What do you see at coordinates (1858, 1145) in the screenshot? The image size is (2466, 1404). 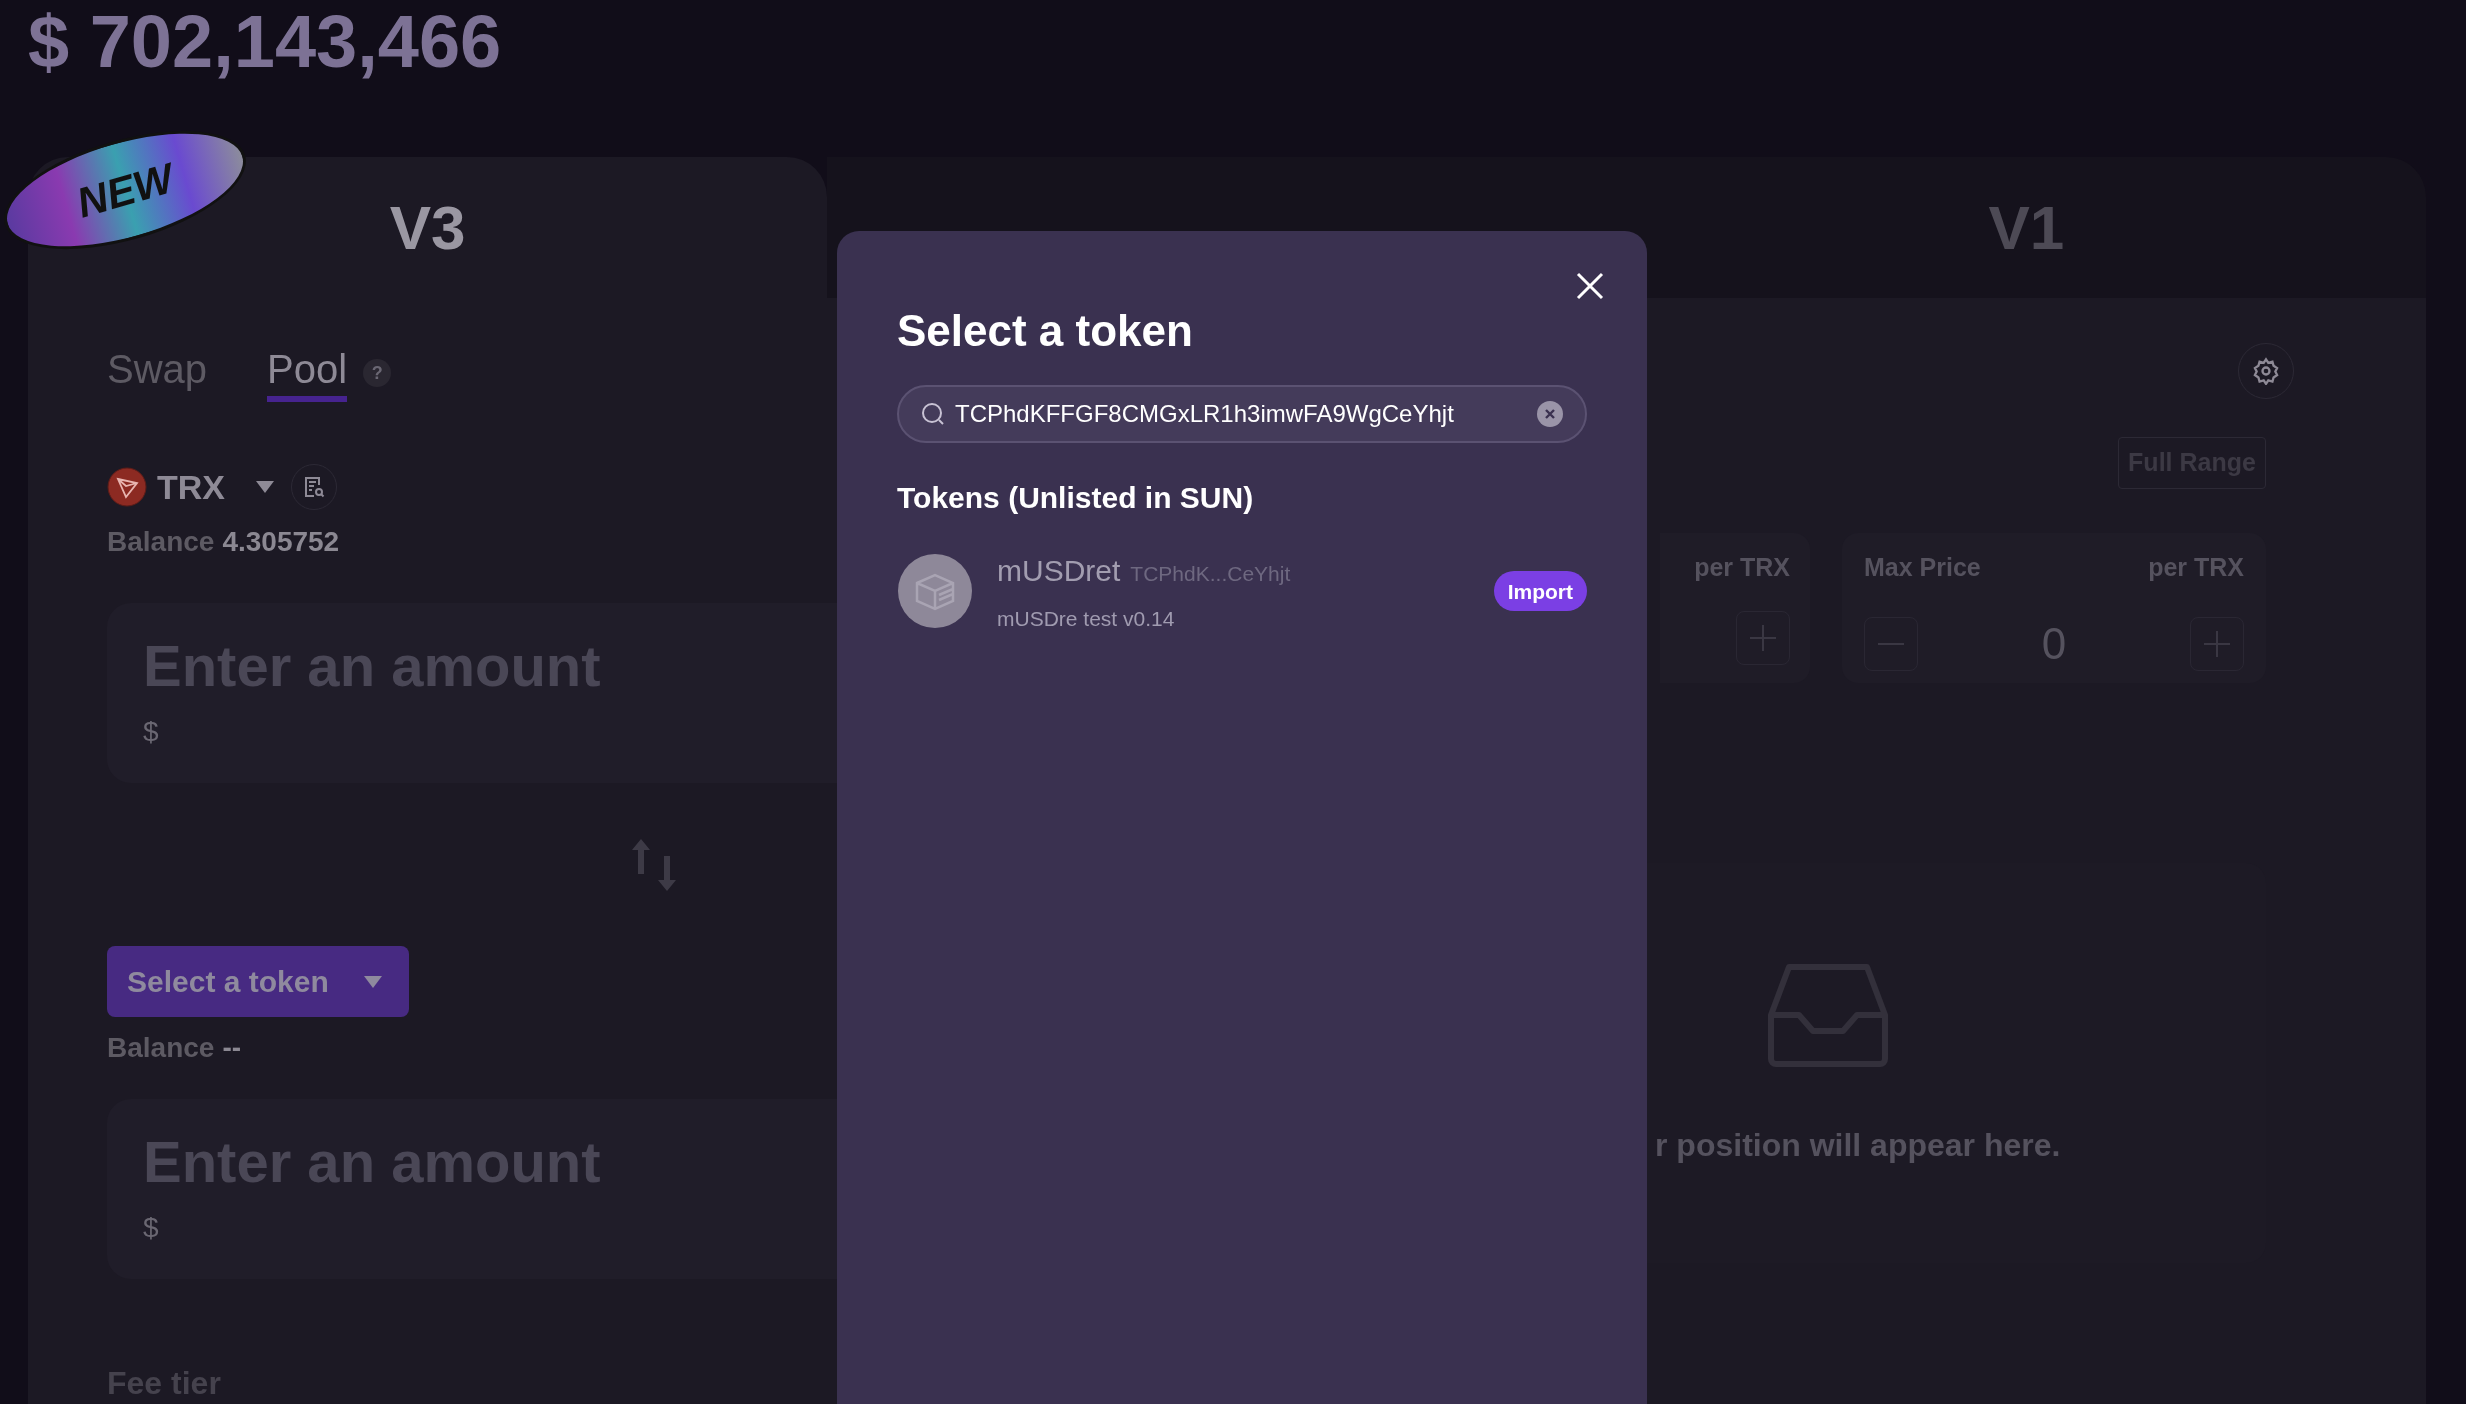 I see `empty-state-text: r position will appear here.` at bounding box center [1858, 1145].